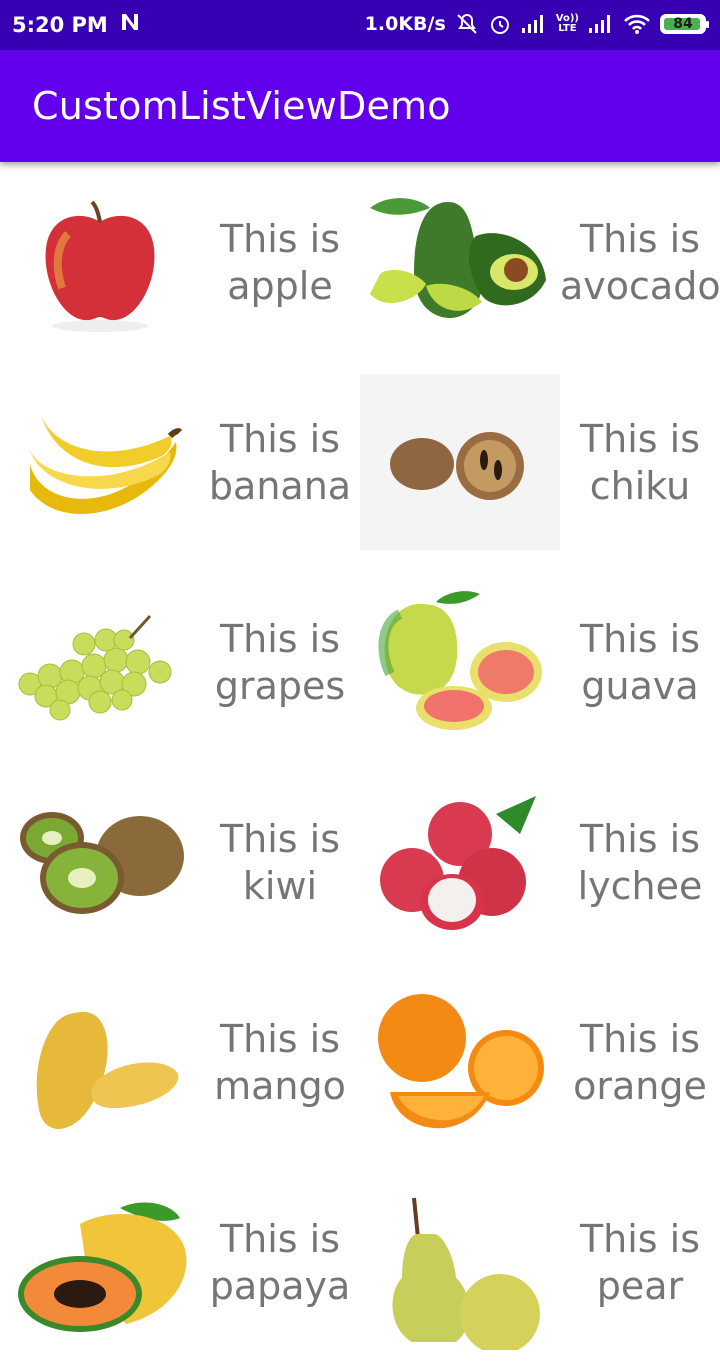 The width and height of the screenshot is (720, 1362). I want to click on grid-item-grapes: This is grapes, so click(180, 662).